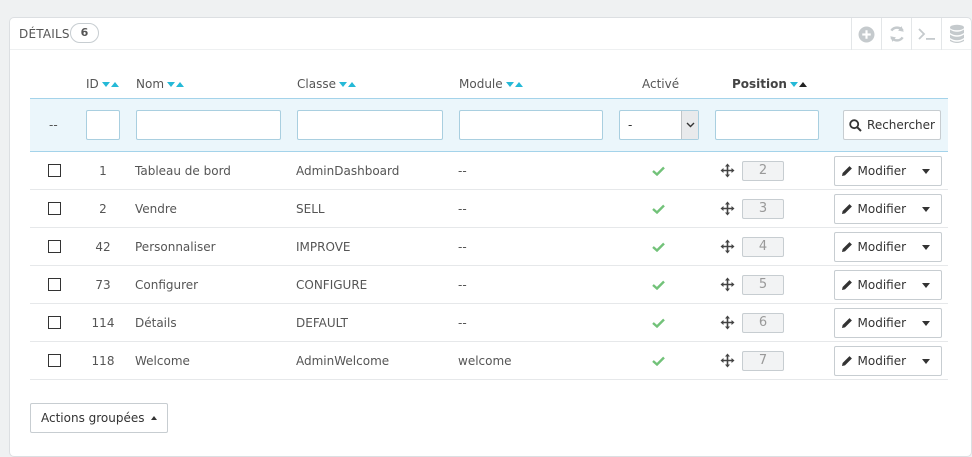  What do you see at coordinates (882, 247) in the screenshot?
I see `edit-button-label: Modifier` at bounding box center [882, 247].